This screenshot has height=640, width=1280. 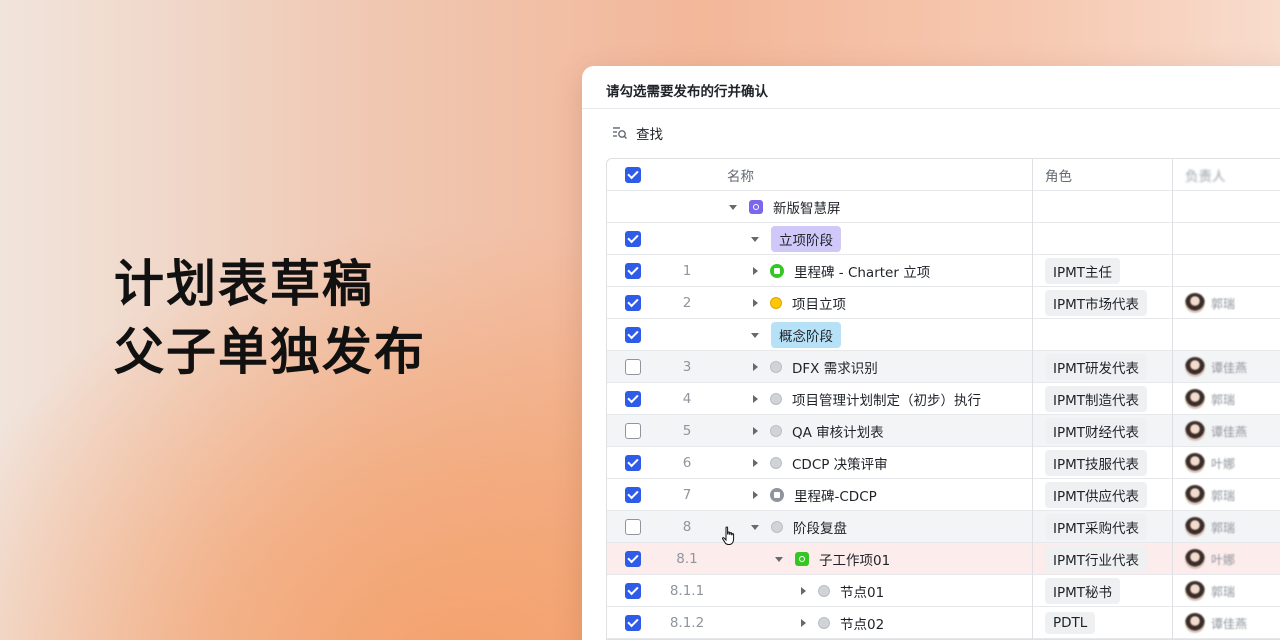 I want to click on find-label: 查找, so click(x=649, y=135).